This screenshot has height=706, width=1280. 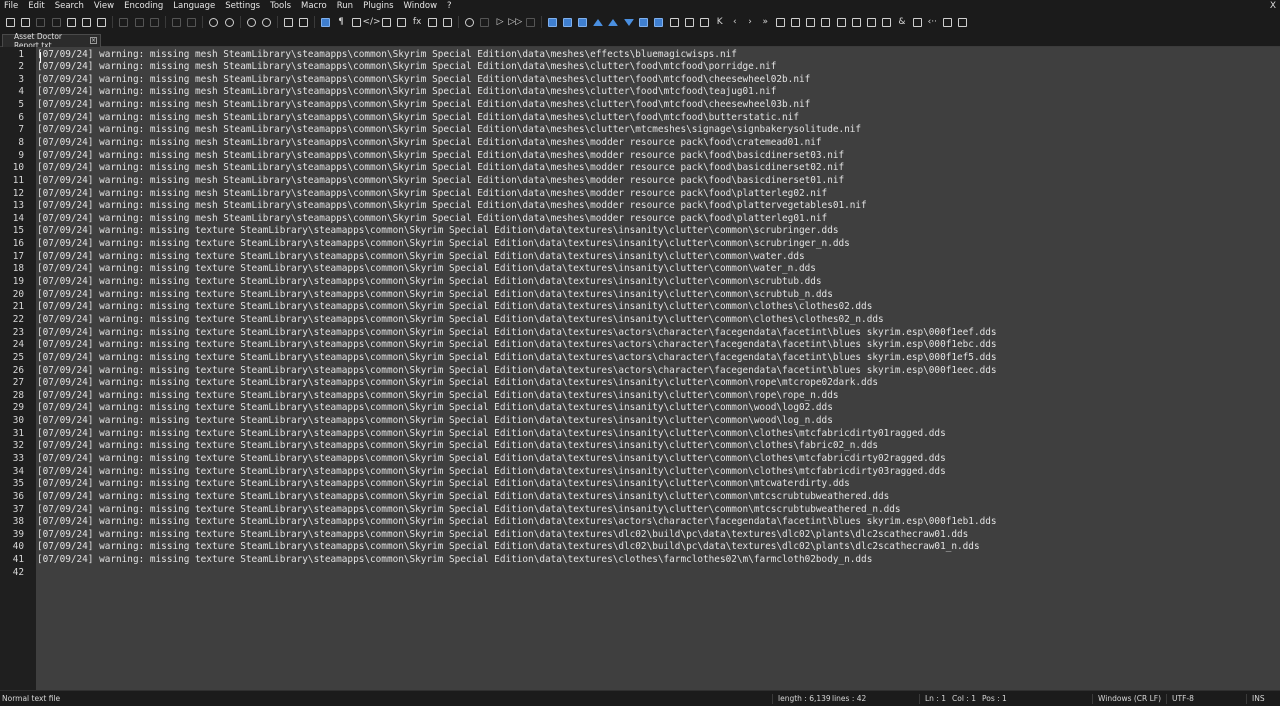 I want to click on plugin-24-button: &, so click(x=901, y=22).